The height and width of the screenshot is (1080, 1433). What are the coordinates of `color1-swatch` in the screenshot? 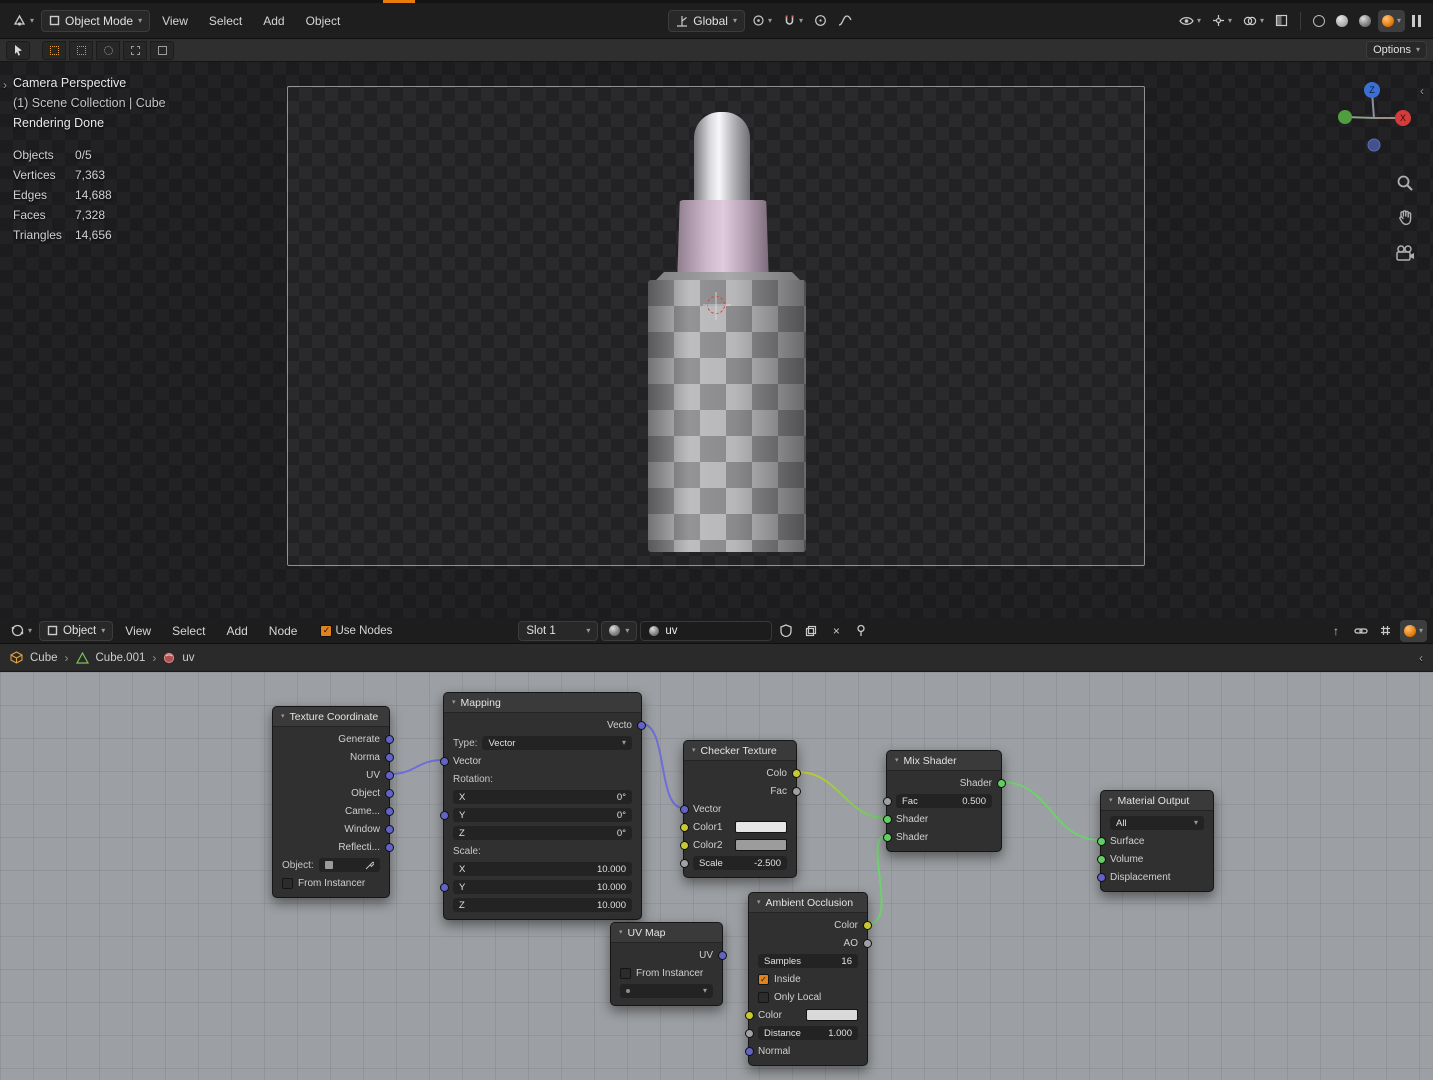 It's located at (761, 827).